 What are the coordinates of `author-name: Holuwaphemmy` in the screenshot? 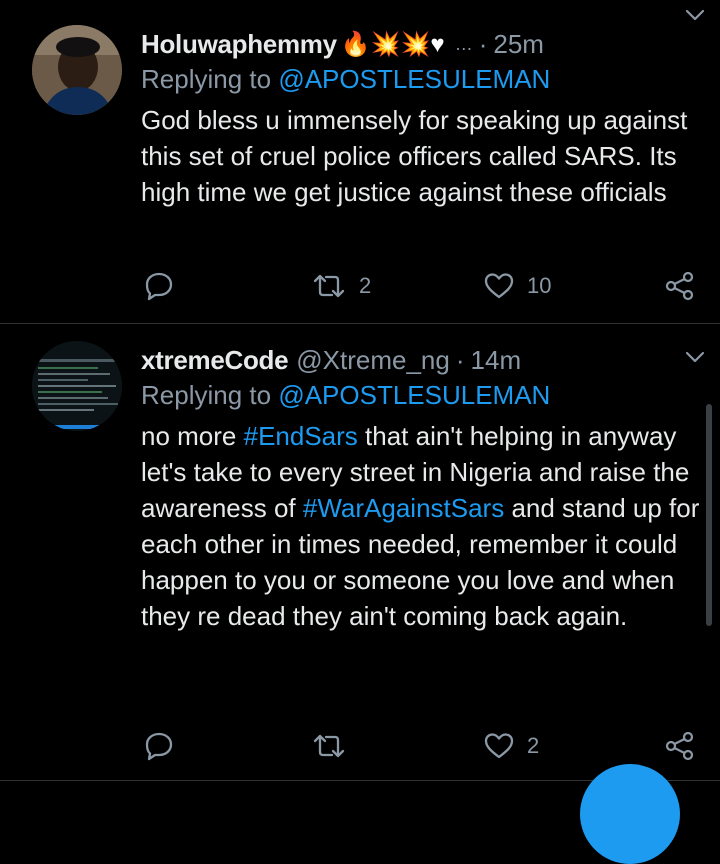 It's located at (239, 44).